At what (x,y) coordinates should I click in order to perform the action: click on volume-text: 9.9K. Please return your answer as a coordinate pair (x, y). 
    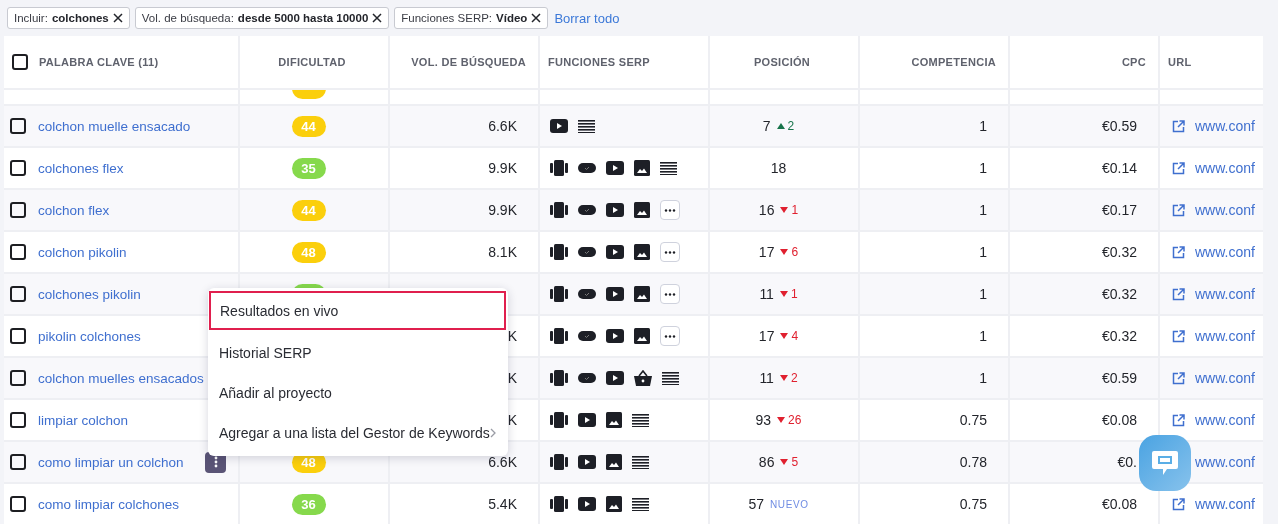
    Looking at the image, I should click on (502, 168).